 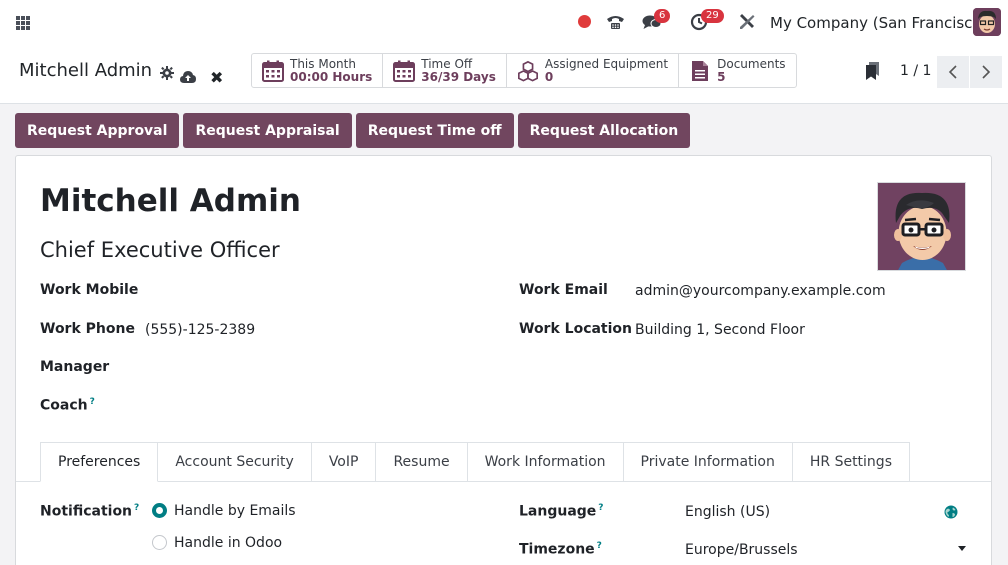 I want to click on smart-button-assigned-equipment: Assigned Equipment 0, so click(x=593, y=70).